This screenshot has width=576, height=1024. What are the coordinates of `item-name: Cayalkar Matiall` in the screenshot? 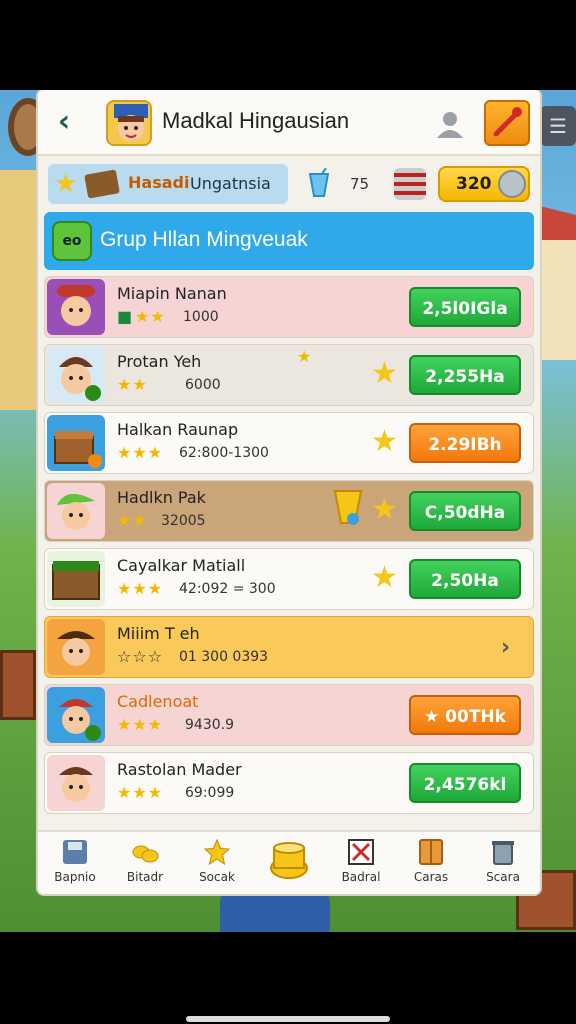 It's located at (181, 565).